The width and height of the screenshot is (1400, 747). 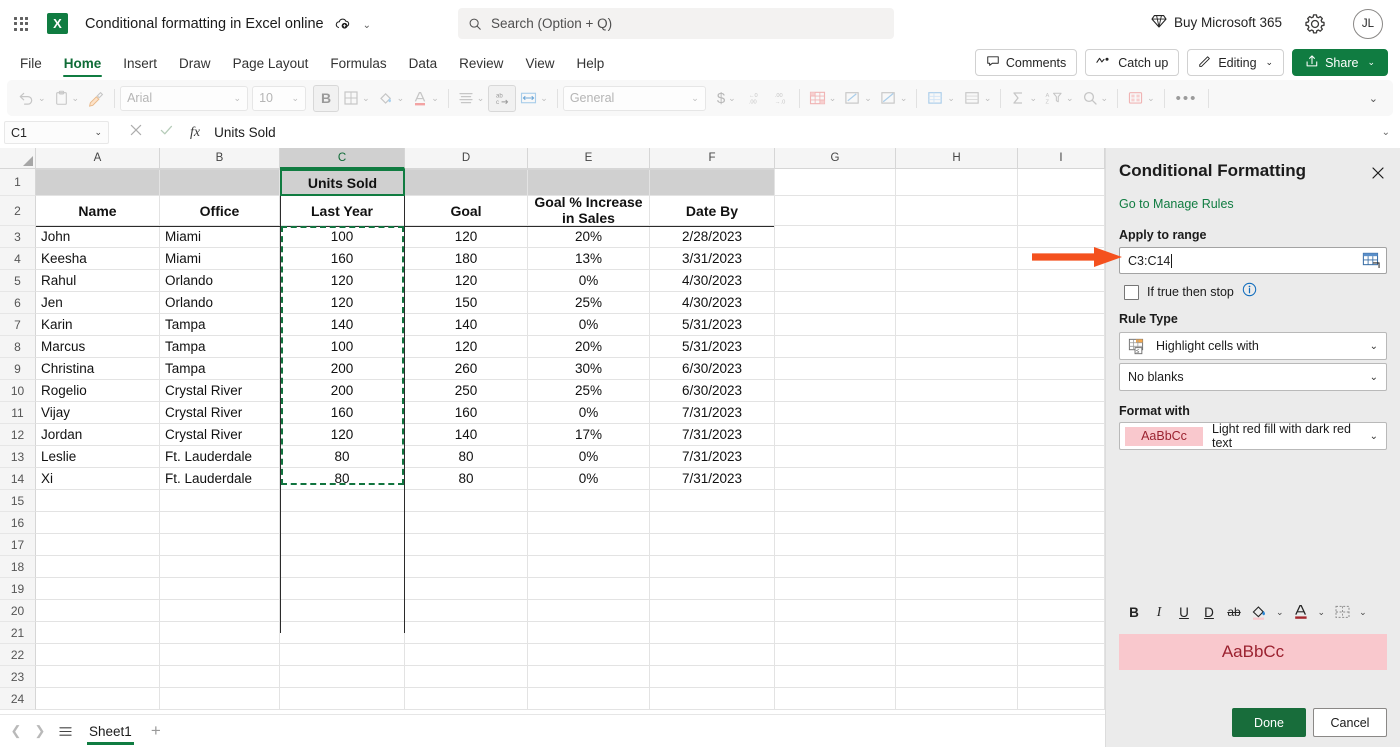 I want to click on cell-B21, so click(x=220, y=633).